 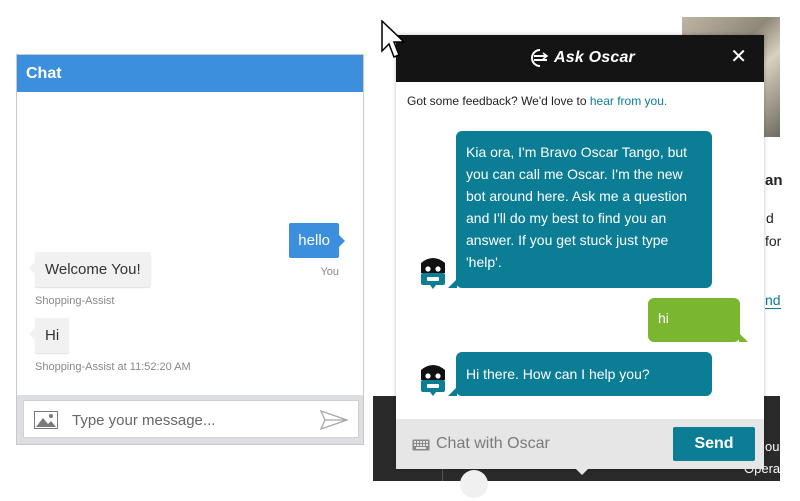 What do you see at coordinates (580, 374) in the screenshot?
I see `bot-message-bubble: Hi there. How can I help you?` at bounding box center [580, 374].